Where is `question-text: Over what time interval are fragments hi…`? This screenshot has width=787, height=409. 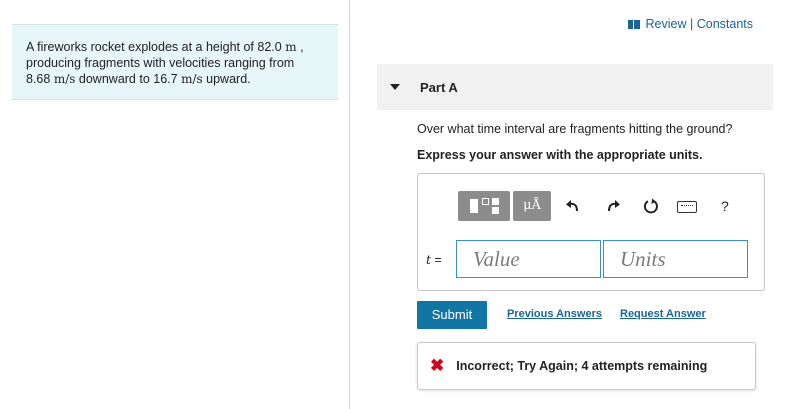 question-text: Over what time interval are fragments hi… is located at coordinates (575, 129).